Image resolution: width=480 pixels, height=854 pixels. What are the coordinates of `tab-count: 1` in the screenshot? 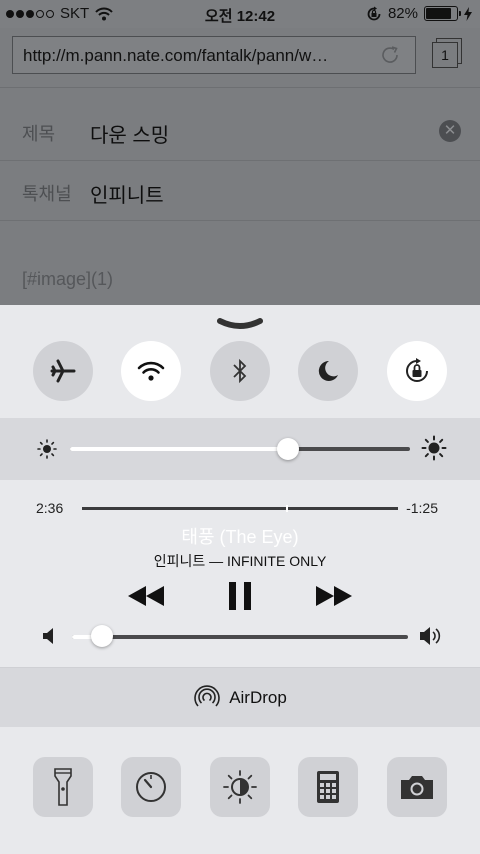 It's located at (445, 55).